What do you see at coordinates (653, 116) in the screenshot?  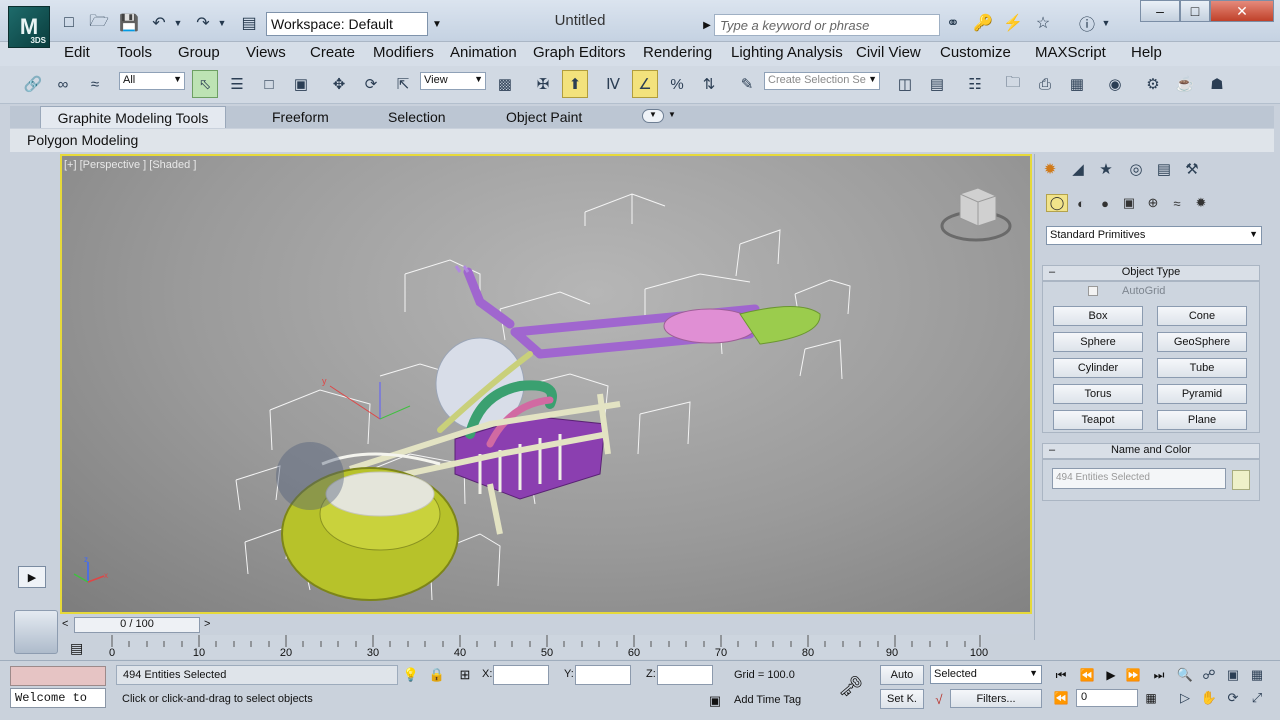 I see `ribbon-minimize-icon: ▼` at bounding box center [653, 116].